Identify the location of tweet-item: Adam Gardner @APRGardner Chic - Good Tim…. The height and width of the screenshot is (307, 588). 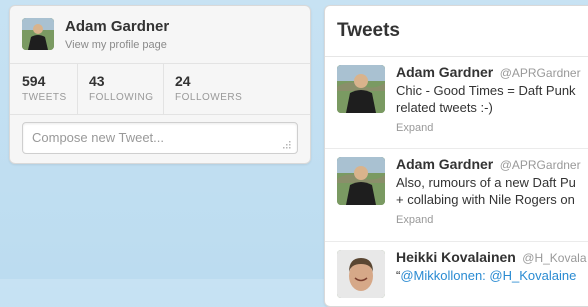
(456, 103).